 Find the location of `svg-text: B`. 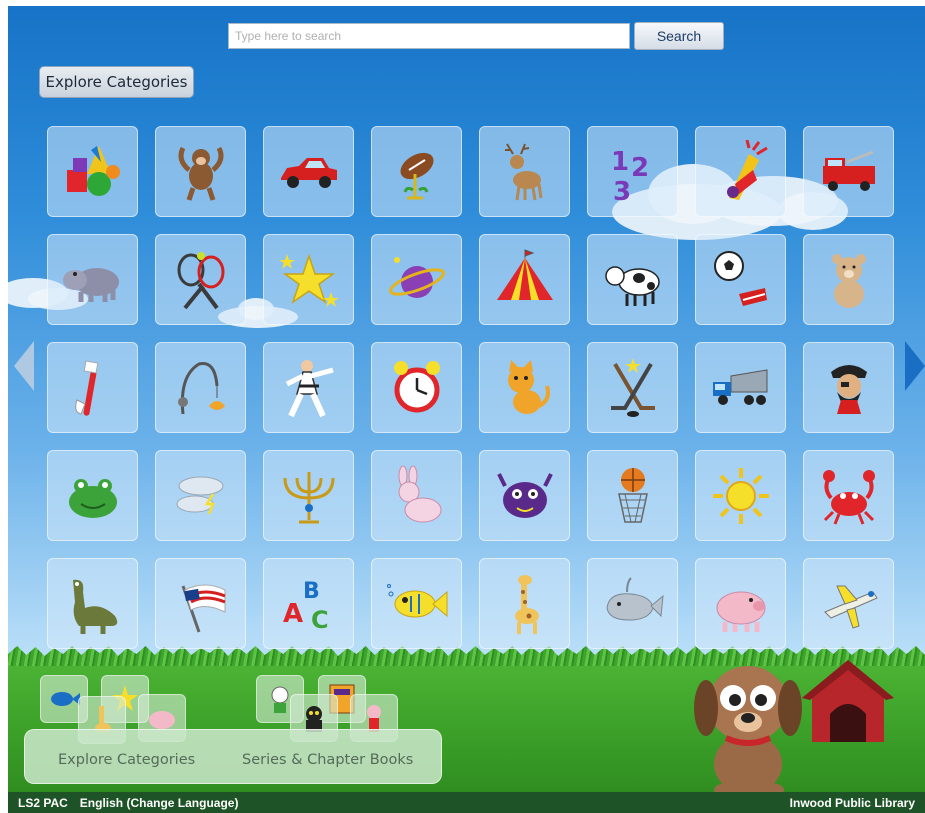

svg-text: B is located at coordinates (311, 591).